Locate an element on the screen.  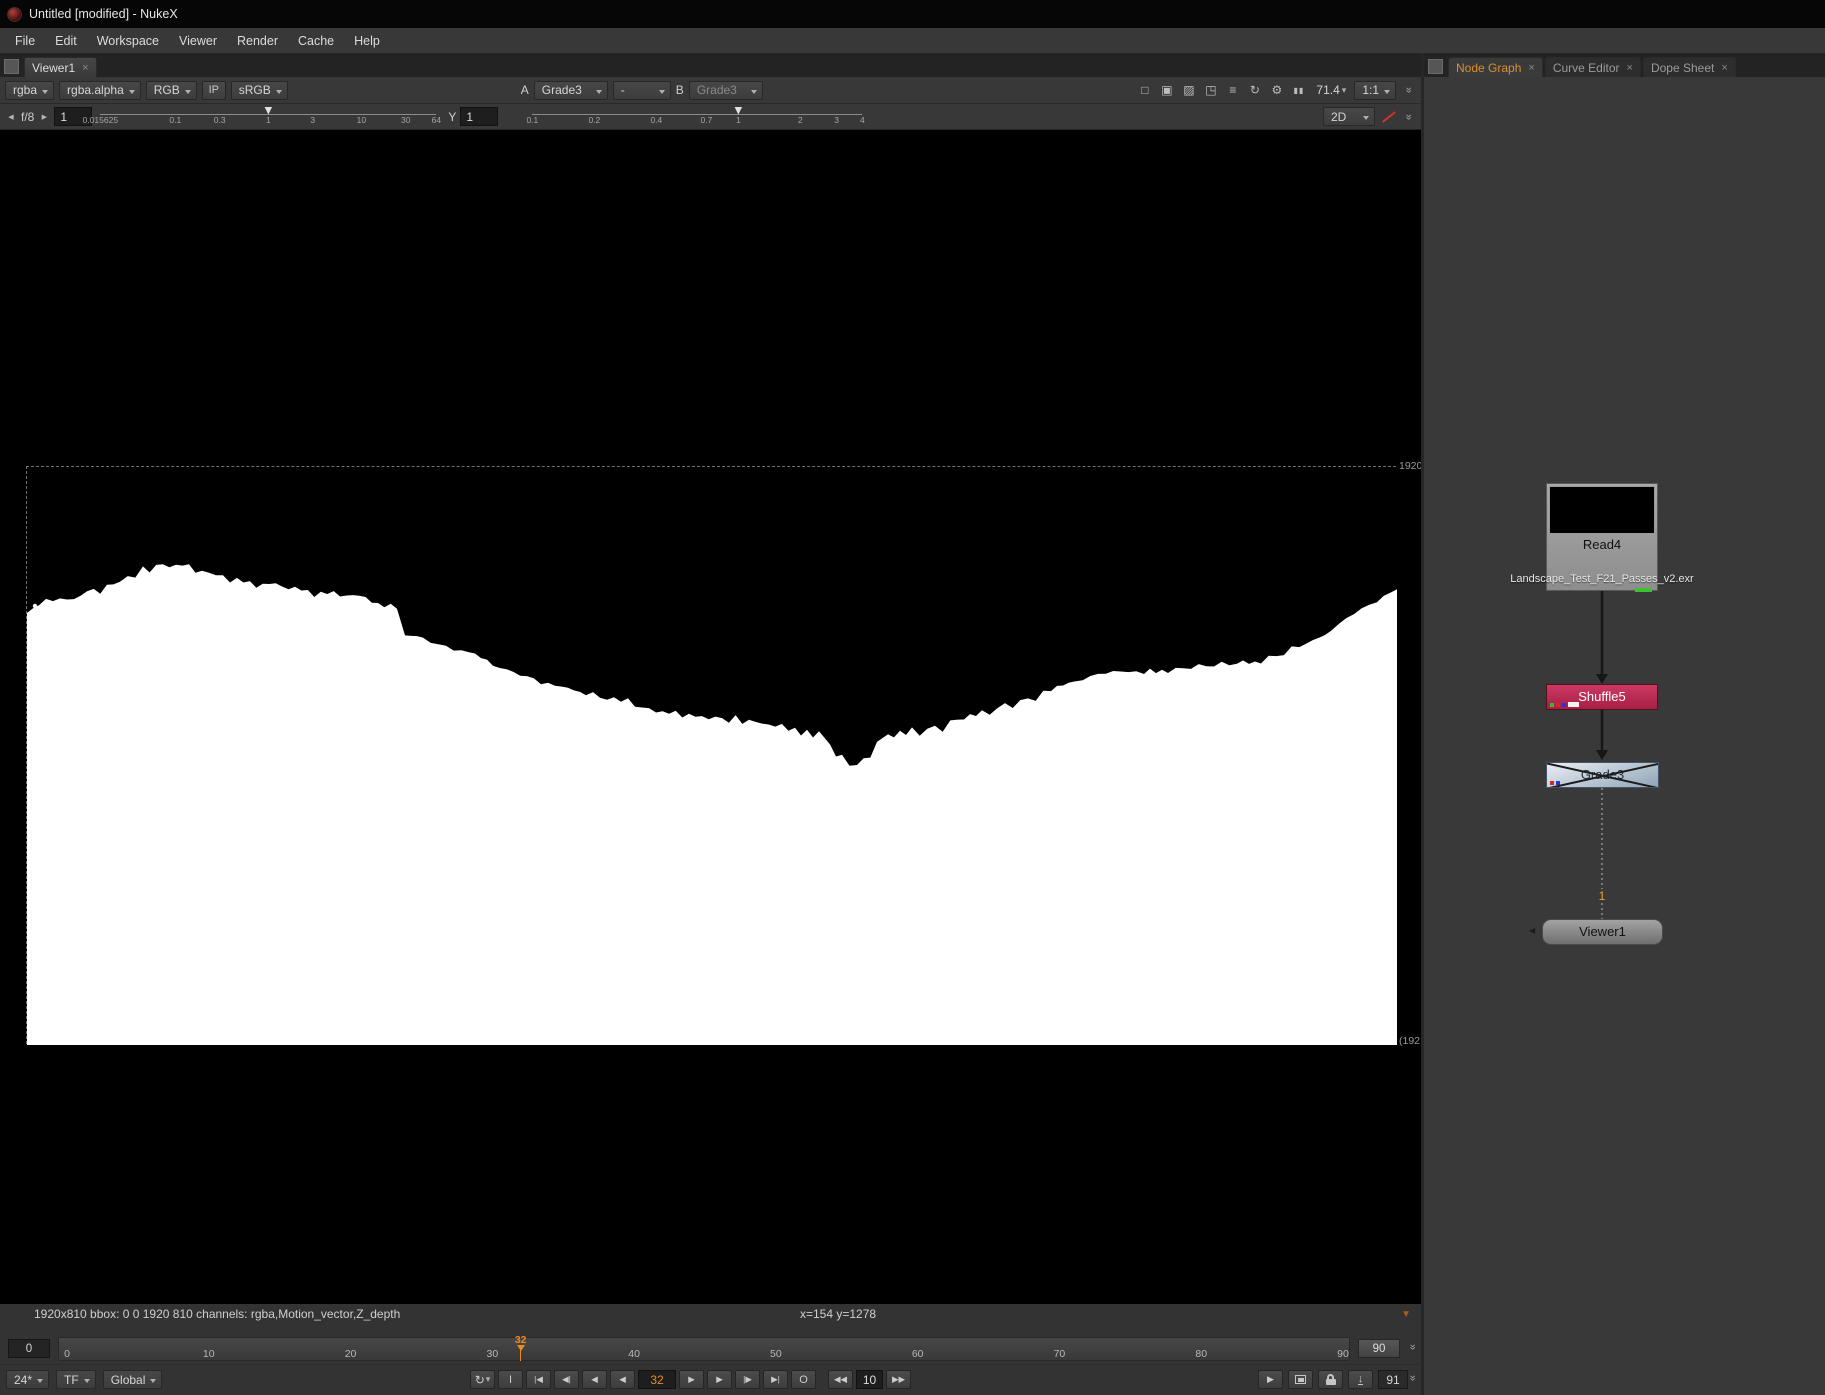
fstop-increase-icon: ▶ is located at coordinates (44, 117).